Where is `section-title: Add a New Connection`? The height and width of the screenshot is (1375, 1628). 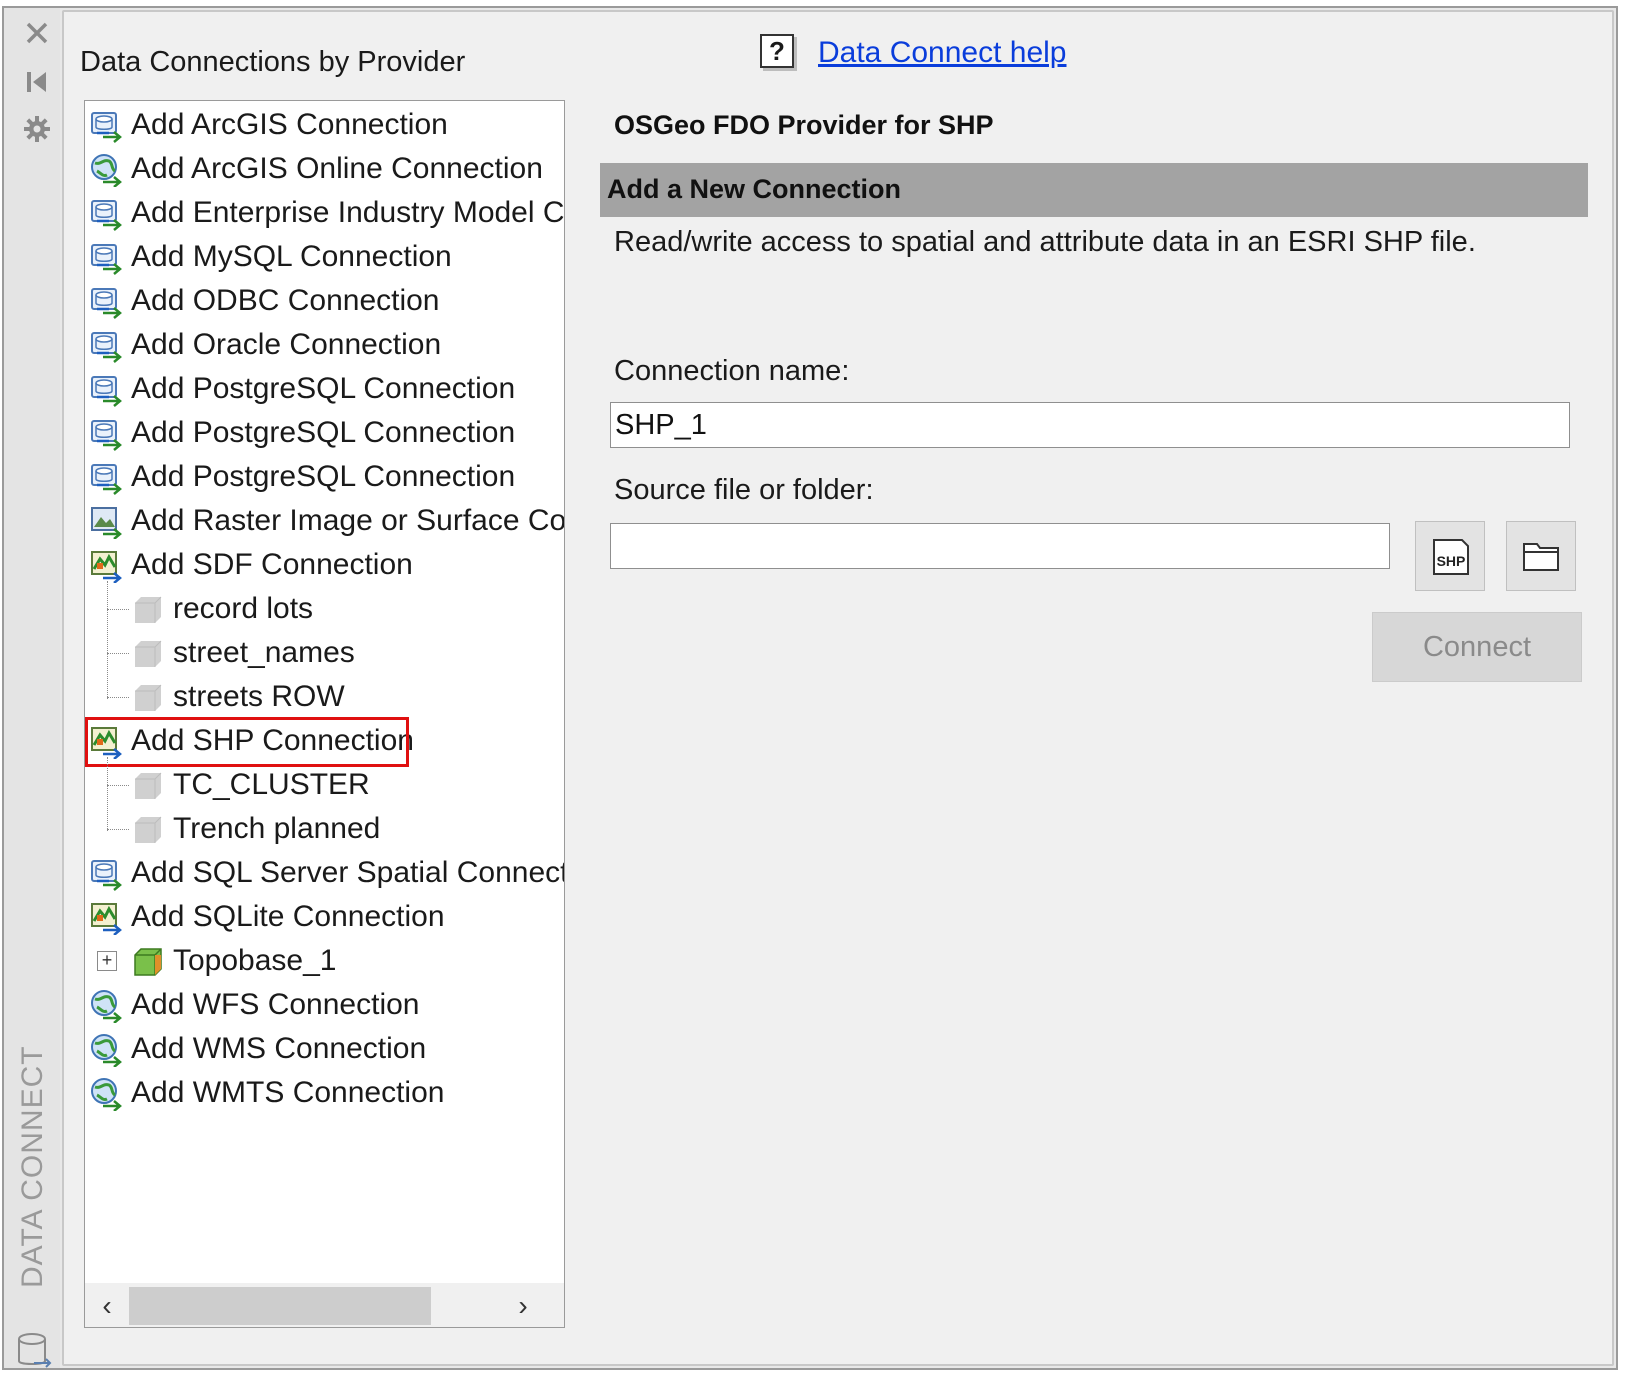 section-title: Add a New Connection is located at coordinates (754, 189).